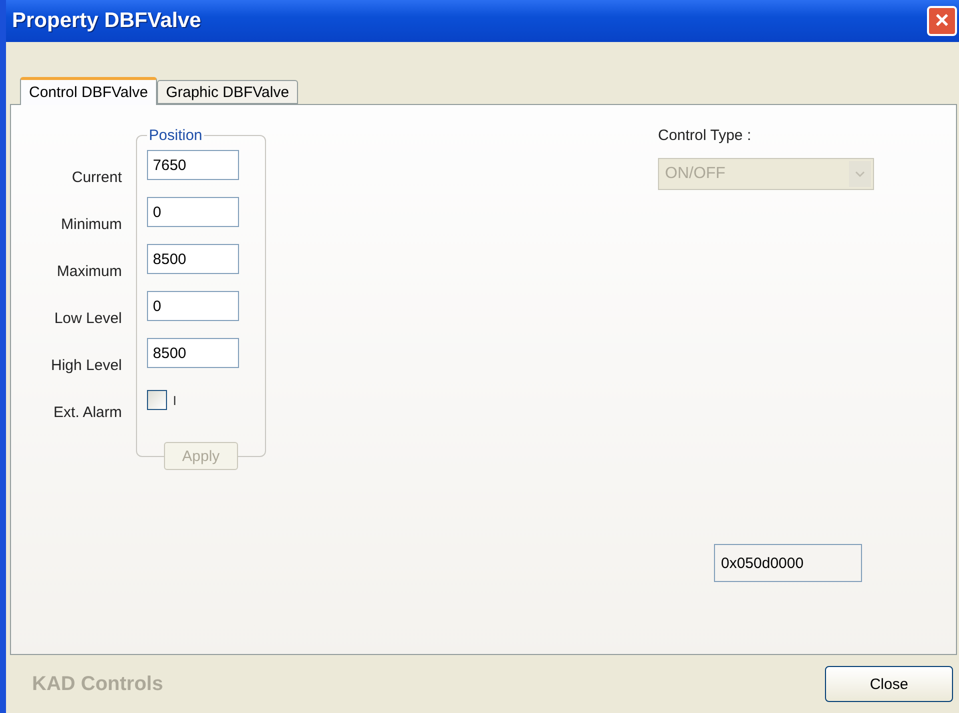 This screenshot has width=959, height=713. I want to click on close-button: Close, so click(889, 684).